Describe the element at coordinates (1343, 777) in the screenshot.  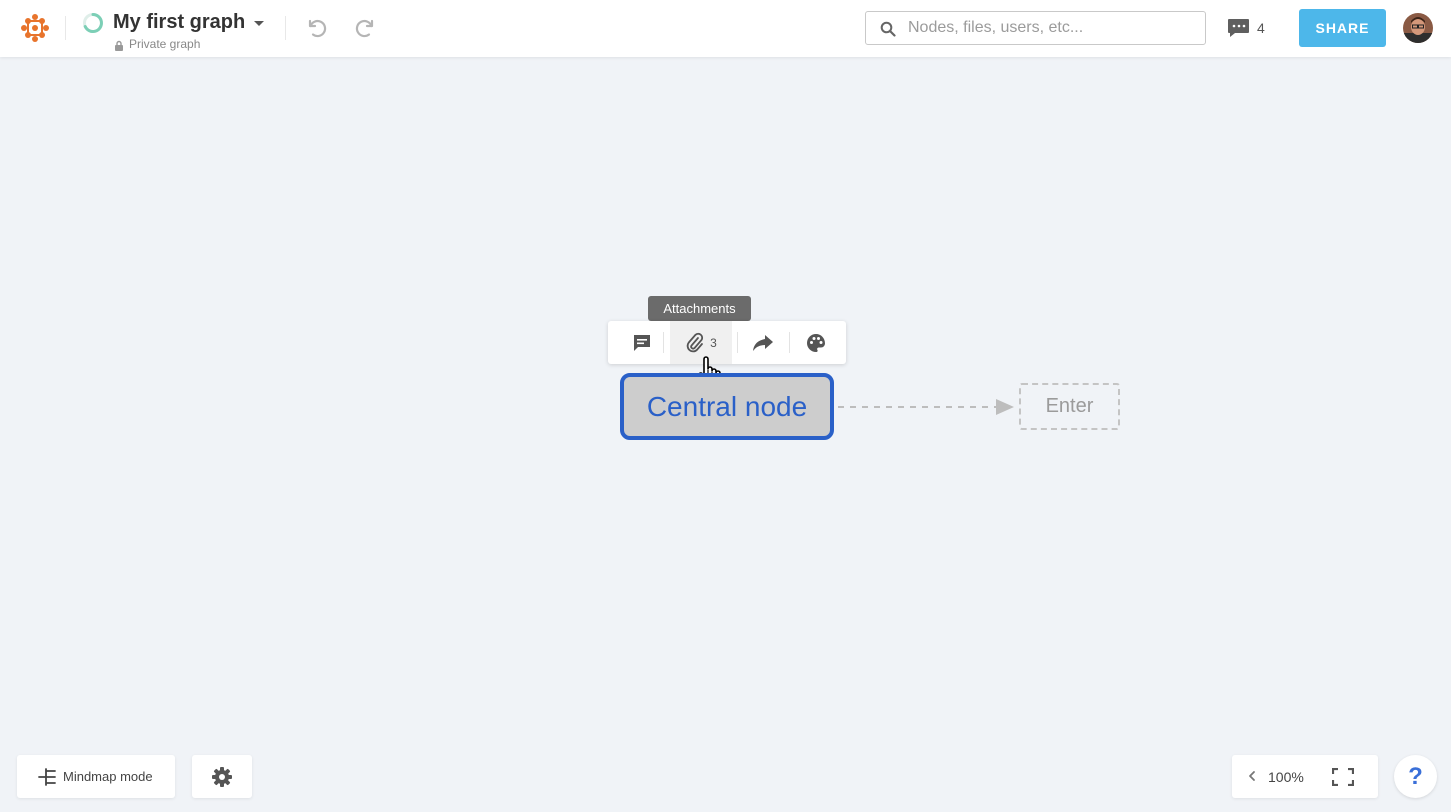
I see `fullscreen-icon` at that location.